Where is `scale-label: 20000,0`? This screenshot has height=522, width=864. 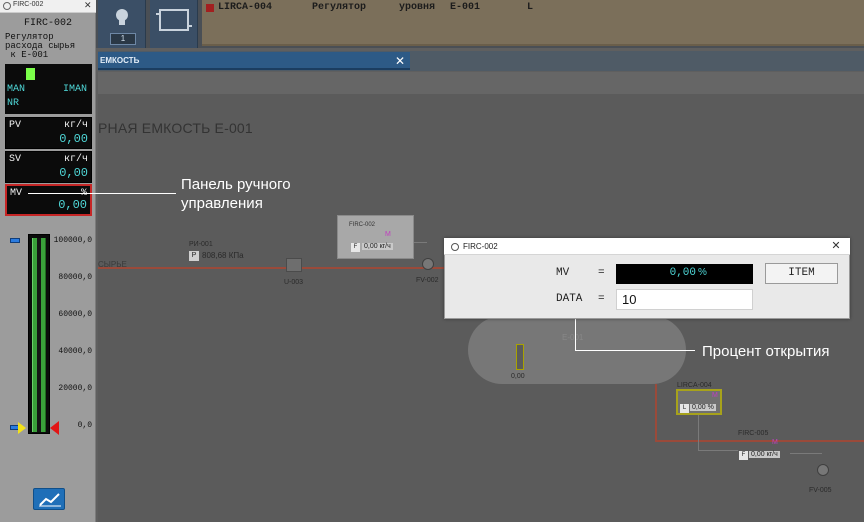
scale-label: 20000,0 is located at coordinates (75, 388).